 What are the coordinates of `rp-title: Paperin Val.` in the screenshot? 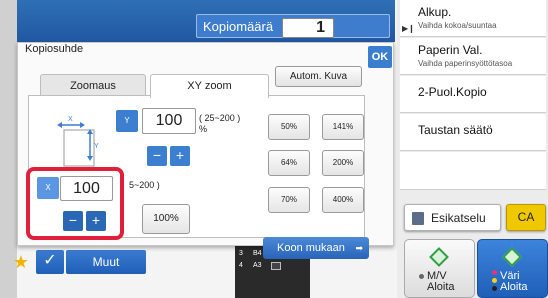 It's located at (450, 50).